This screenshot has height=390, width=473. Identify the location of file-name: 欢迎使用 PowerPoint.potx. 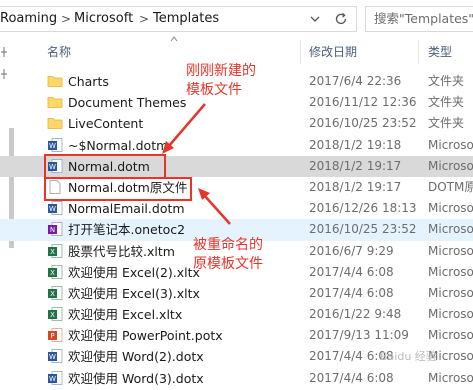
(145, 335).